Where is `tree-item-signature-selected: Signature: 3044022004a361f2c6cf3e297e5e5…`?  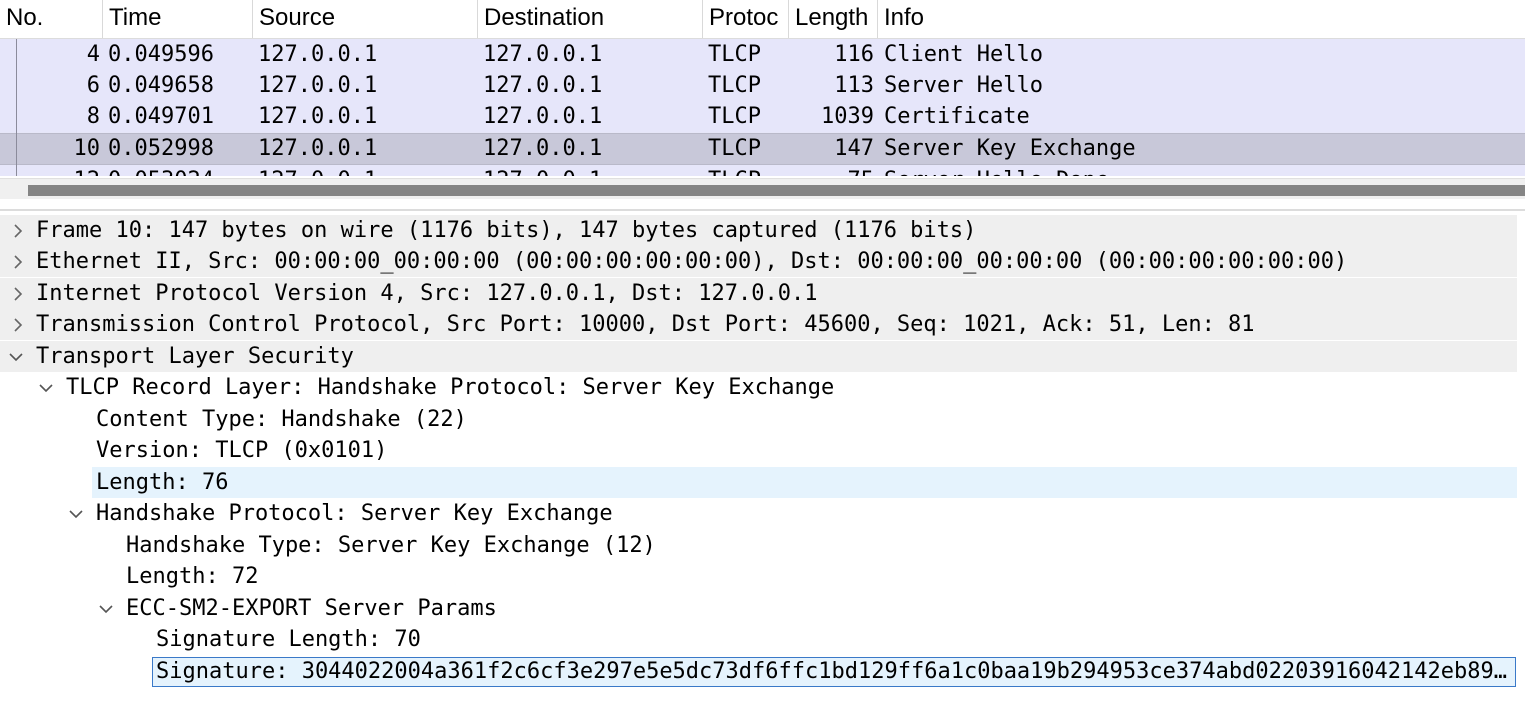
tree-item-signature-selected: Signature: 3044022004a361f2c6cf3e297e5e5… is located at coordinates (834, 672).